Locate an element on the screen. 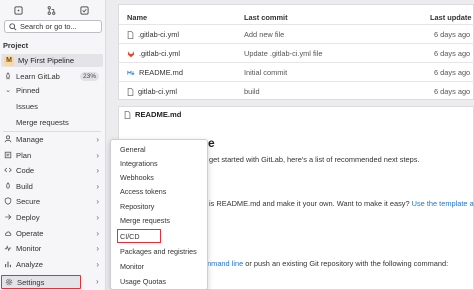 The height and width of the screenshot is (290, 474). issues-shortcut is located at coordinates (18, 10).